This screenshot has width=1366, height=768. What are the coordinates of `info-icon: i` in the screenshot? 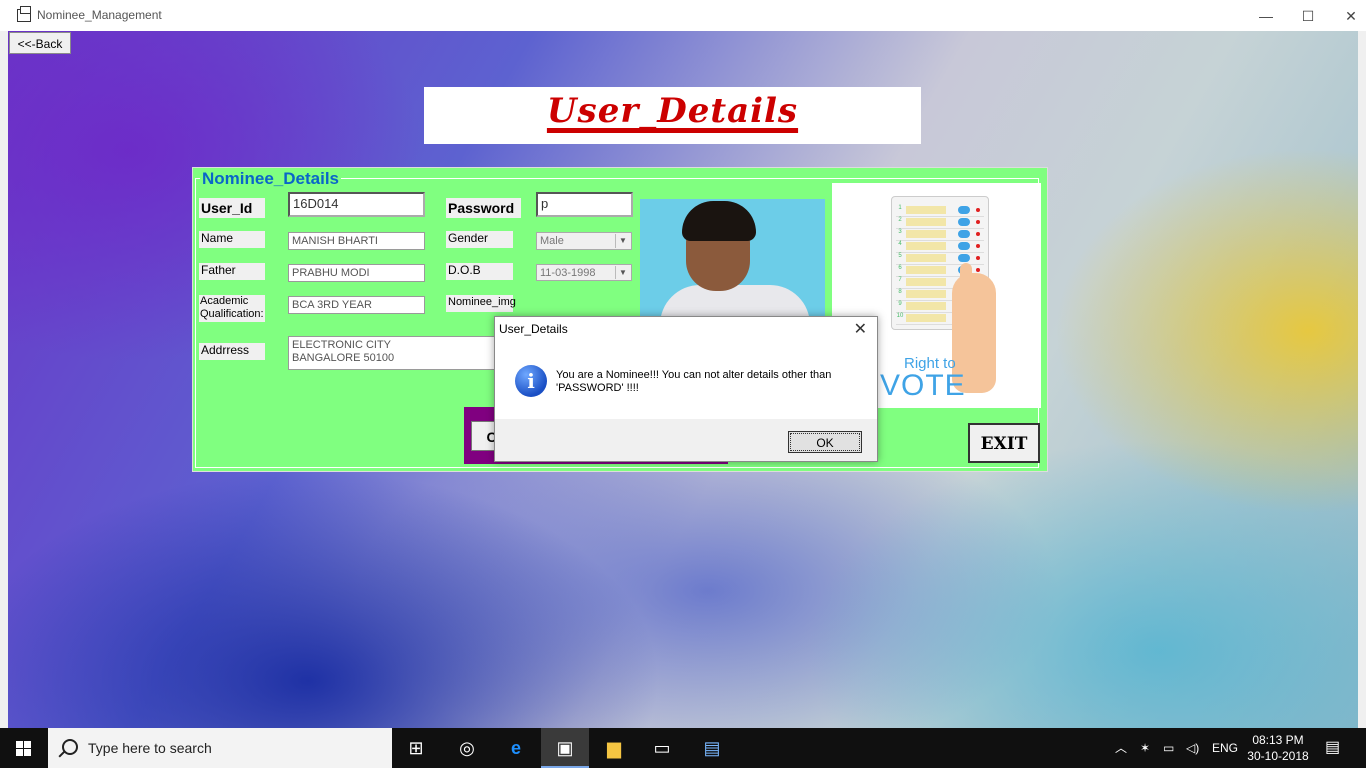 It's located at (531, 381).